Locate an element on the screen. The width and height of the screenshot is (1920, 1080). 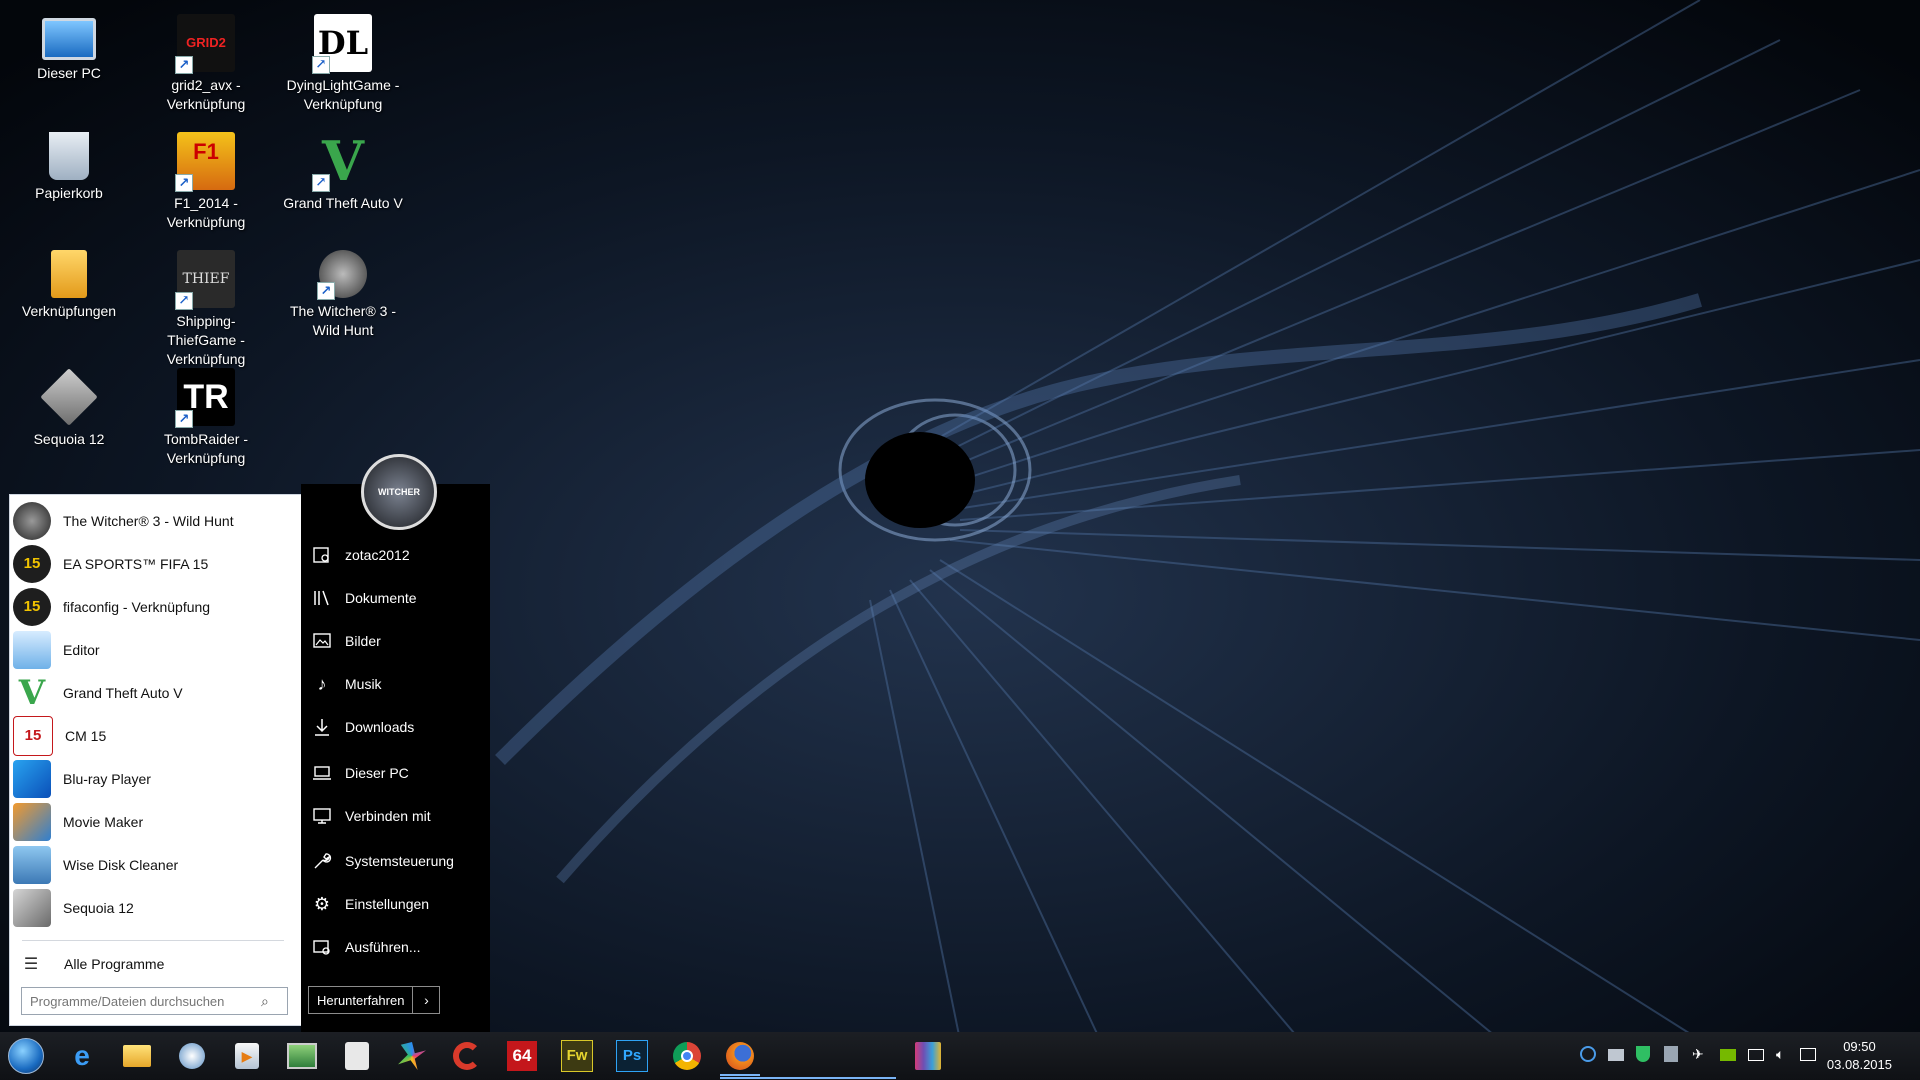
grid2-logo-text: GRID2 is located at coordinates (206, 42).